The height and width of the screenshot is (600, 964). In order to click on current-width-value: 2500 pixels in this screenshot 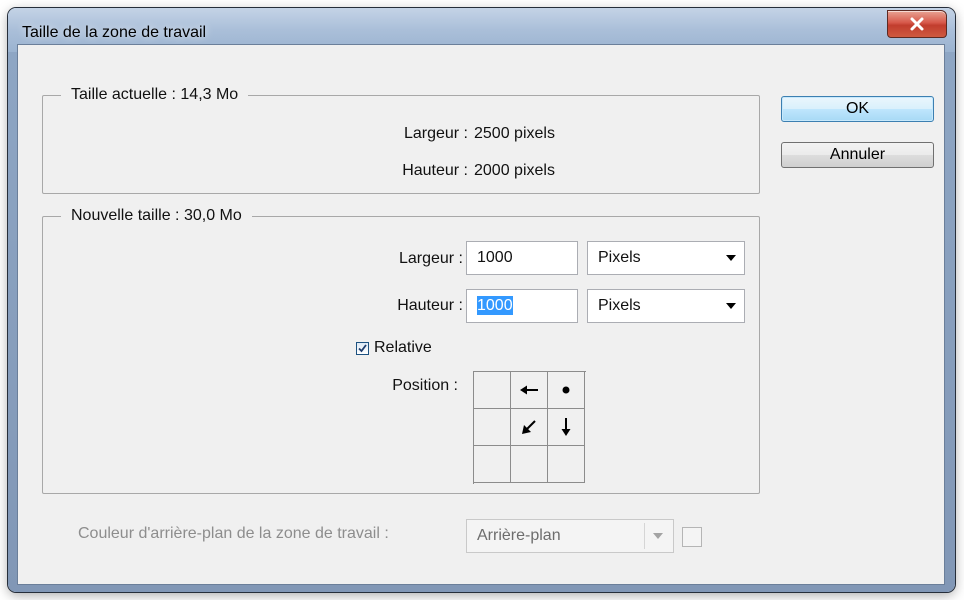, I will do `click(514, 133)`.